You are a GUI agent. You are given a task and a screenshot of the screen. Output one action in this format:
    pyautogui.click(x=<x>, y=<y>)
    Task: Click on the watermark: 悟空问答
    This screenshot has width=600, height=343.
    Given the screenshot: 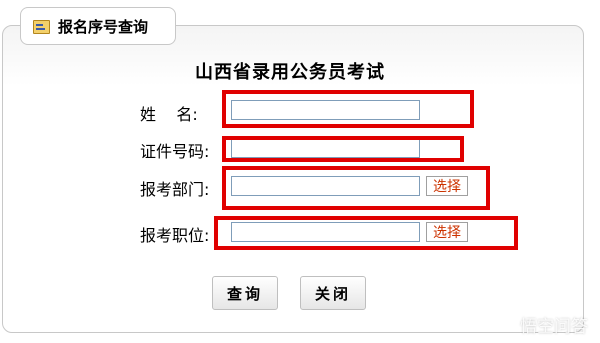 What is the action you would take?
    pyautogui.click(x=544, y=324)
    